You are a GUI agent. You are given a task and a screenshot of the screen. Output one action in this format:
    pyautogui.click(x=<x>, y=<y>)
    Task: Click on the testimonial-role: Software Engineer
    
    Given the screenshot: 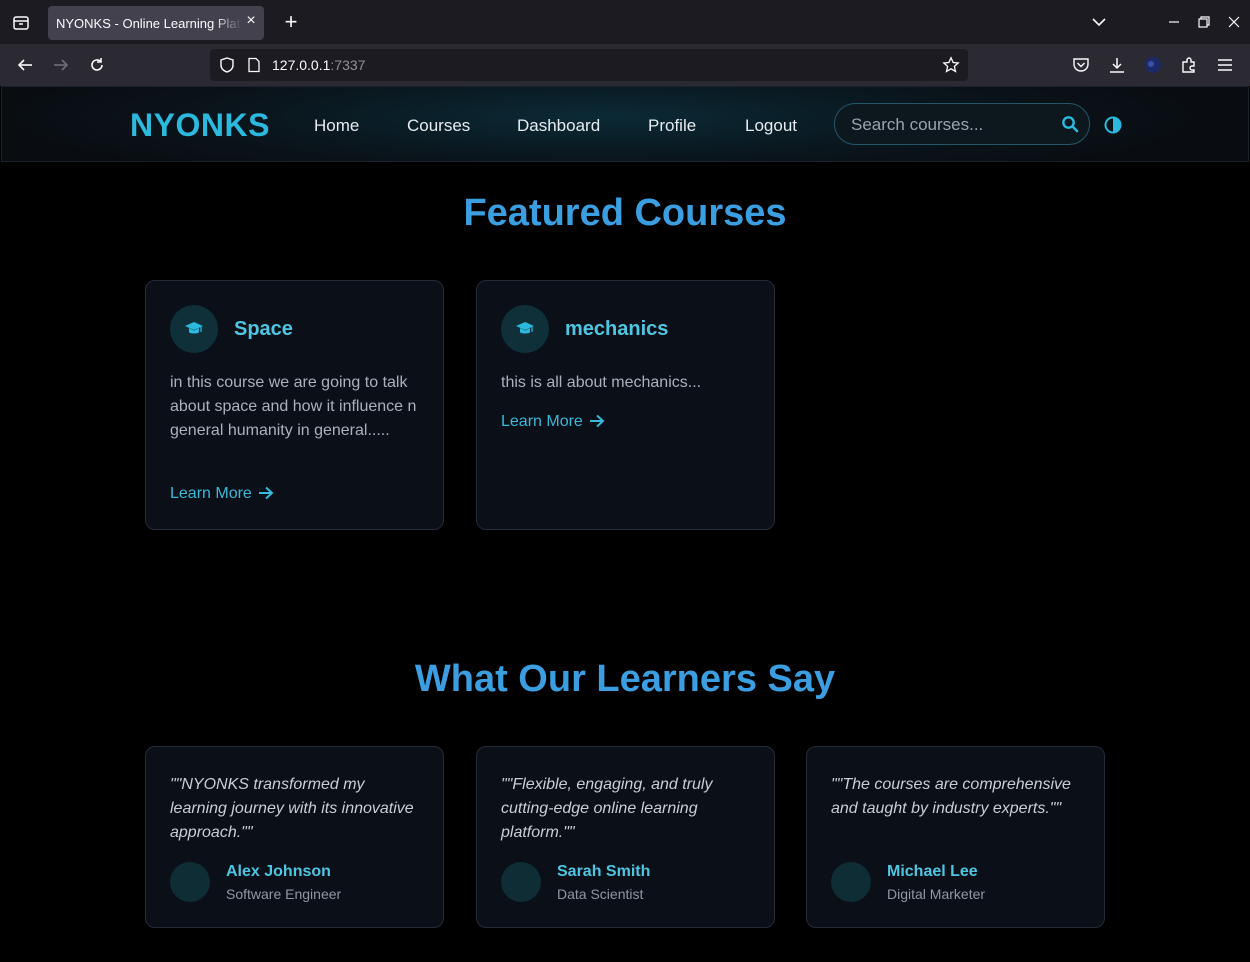 What is the action you would take?
    pyautogui.click(x=284, y=894)
    